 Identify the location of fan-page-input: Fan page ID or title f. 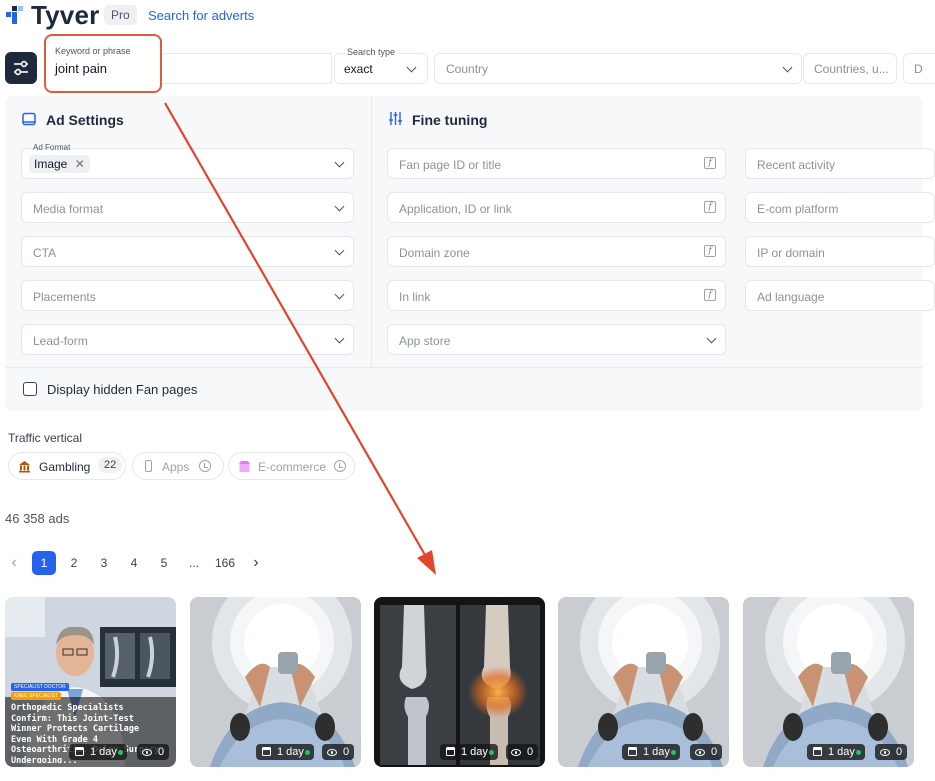
(556, 163).